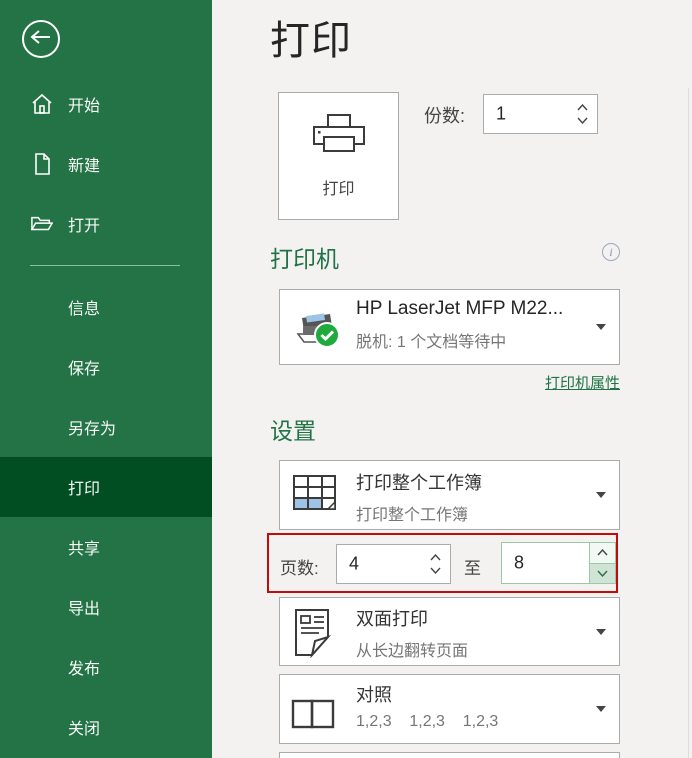  Describe the element at coordinates (299, 568) in the screenshot. I see `pages-label: 页数:` at that location.